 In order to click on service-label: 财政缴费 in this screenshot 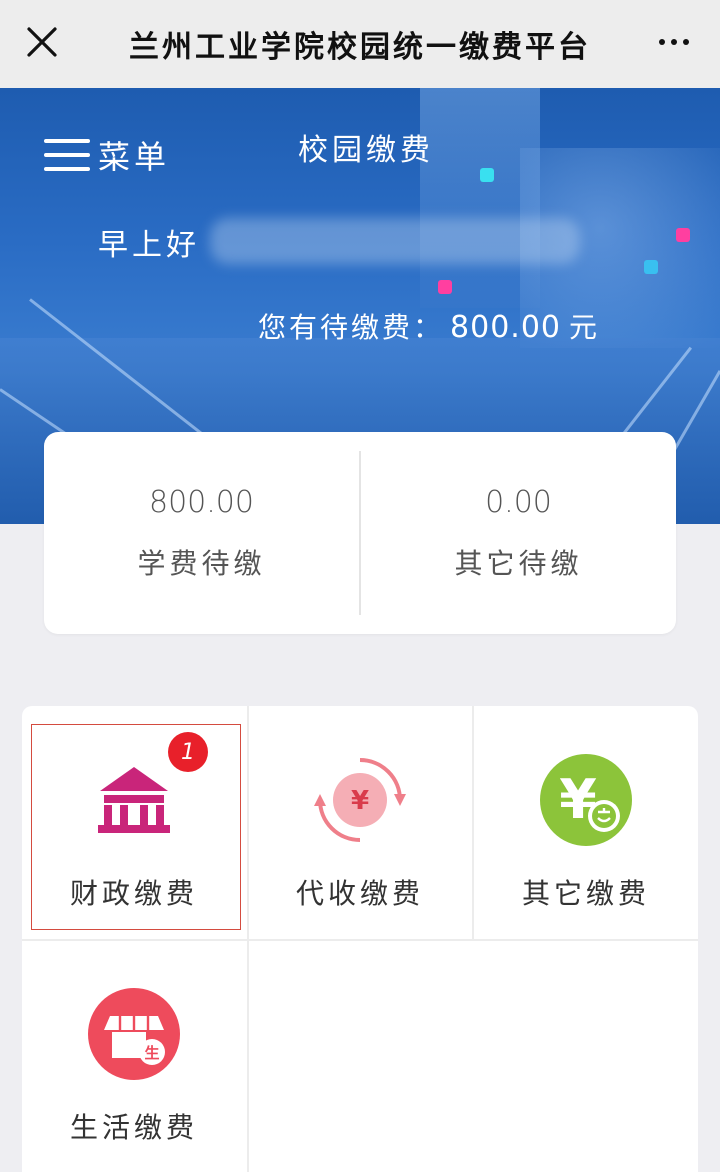, I will do `click(133, 893)`.